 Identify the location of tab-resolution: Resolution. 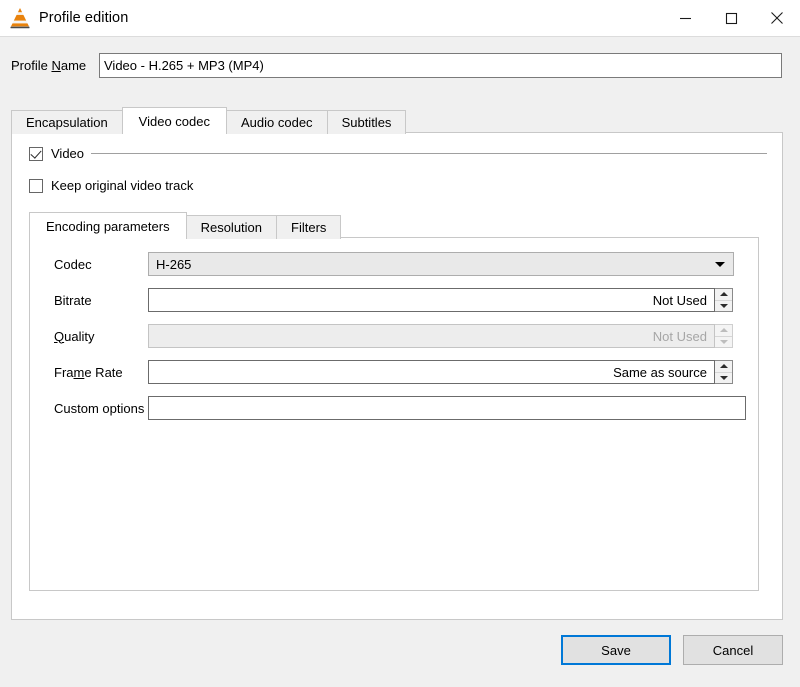
(231, 227).